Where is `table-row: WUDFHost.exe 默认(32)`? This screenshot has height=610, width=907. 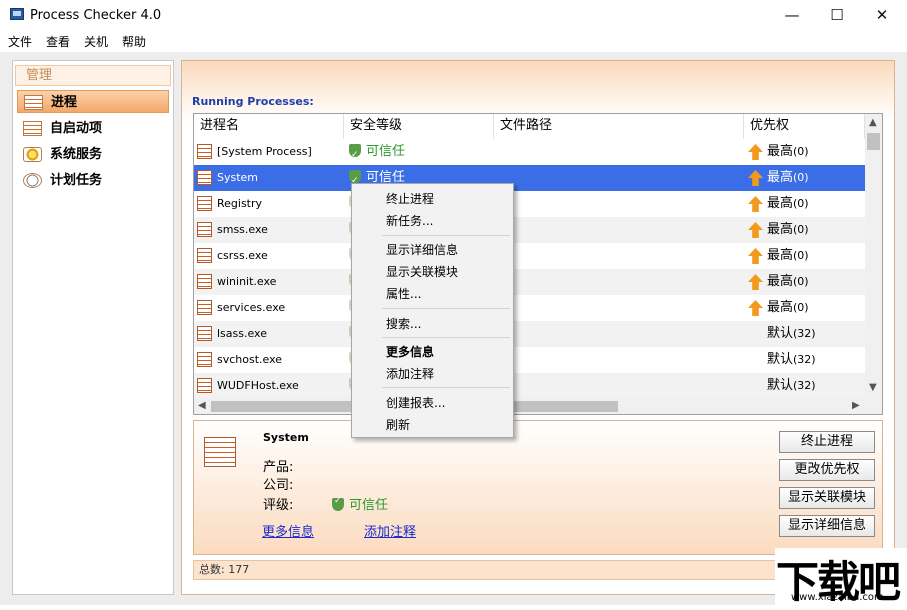 table-row: WUDFHost.exe 默认(32) is located at coordinates (529, 387).